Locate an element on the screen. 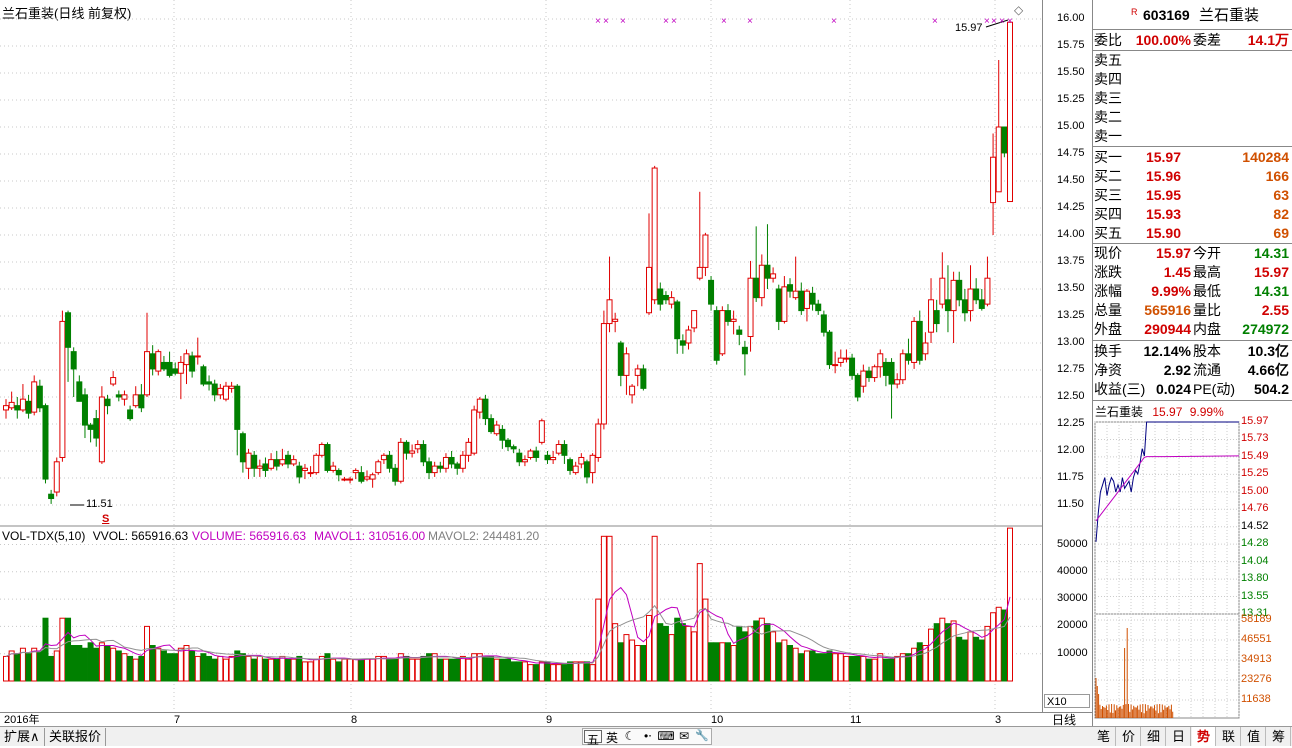 The width and height of the screenshot is (1292, 748). x-label-jul: 7 is located at coordinates (177, 720).